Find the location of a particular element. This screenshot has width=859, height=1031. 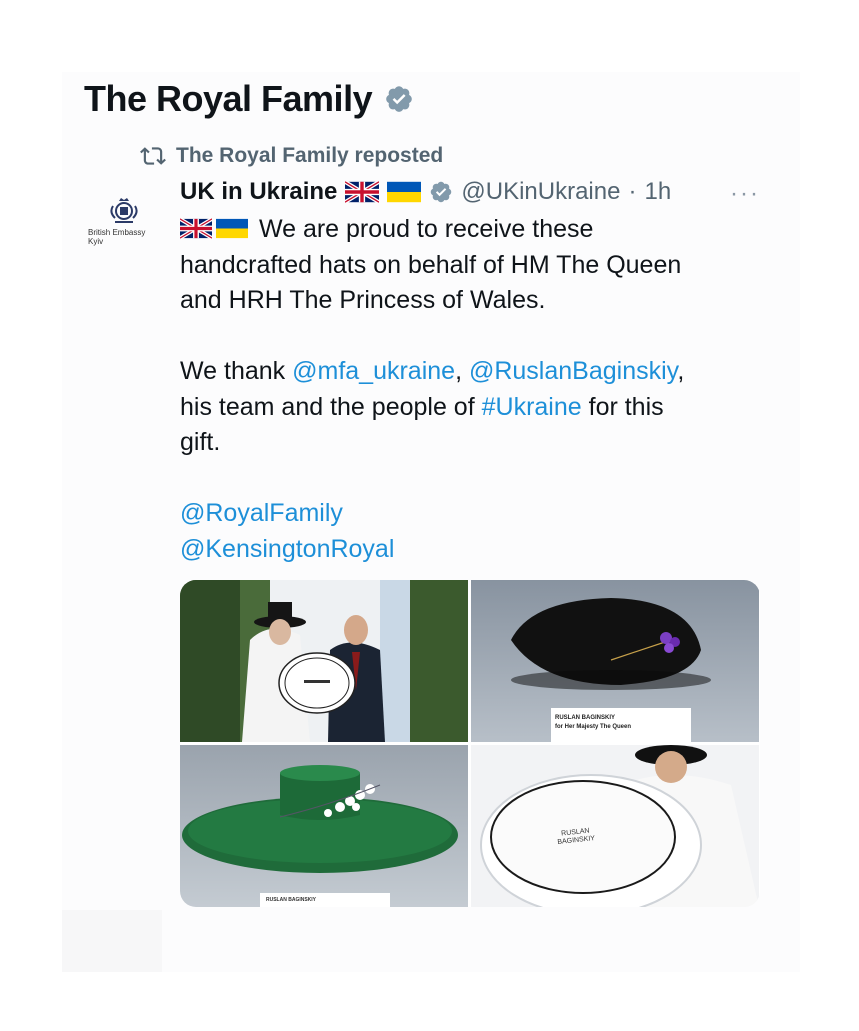

profile-name: The Royal Family is located at coordinates (228, 99).